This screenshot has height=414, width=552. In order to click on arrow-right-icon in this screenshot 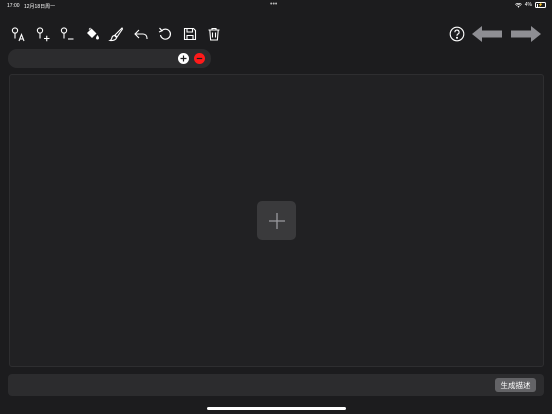, I will do `click(526, 34)`.